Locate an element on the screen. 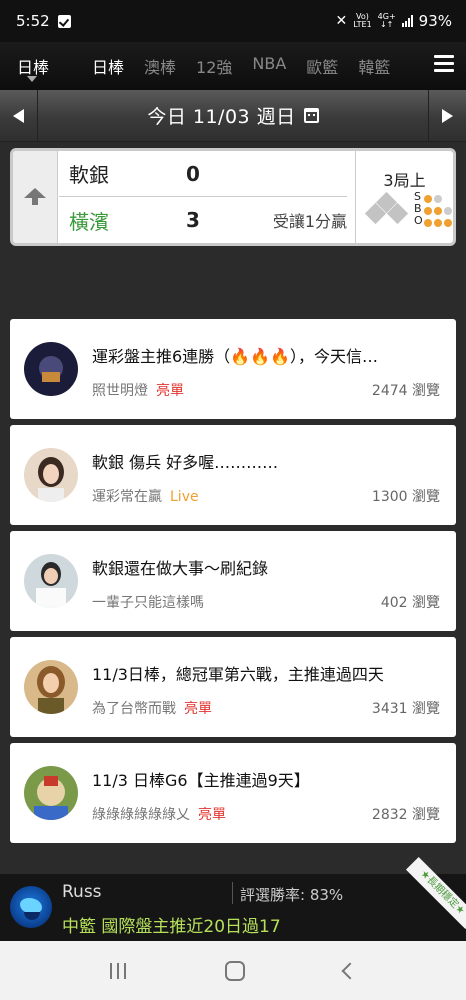 This screenshot has height=1000, width=466. date-bar: 今日 11/03 週日 is located at coordinates (233, 116).